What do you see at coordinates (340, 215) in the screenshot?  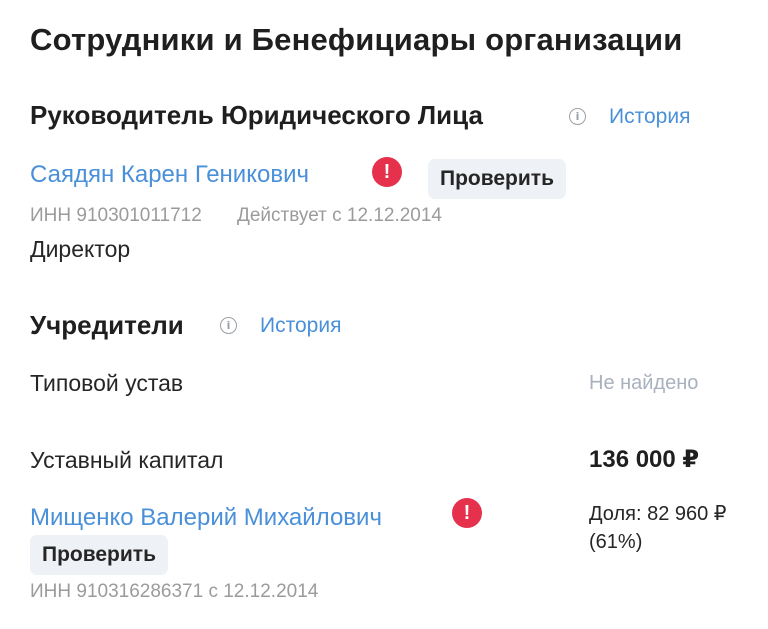 I see `head-person-since: Действует с 12.12.2014` at bounding box center [340, 215].